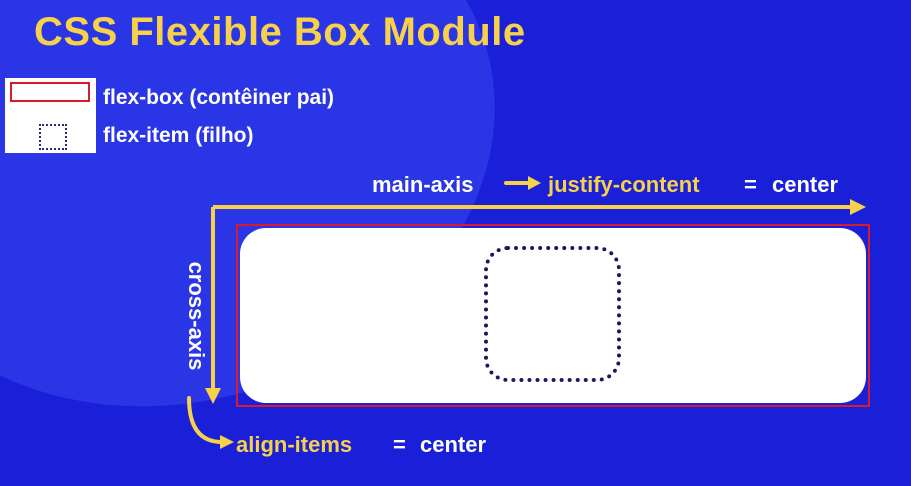  What do you see at coordinates (213, 305) in the screenshot?
I see `cross-axis-arrow-icon` at bounding box center [213, 305].